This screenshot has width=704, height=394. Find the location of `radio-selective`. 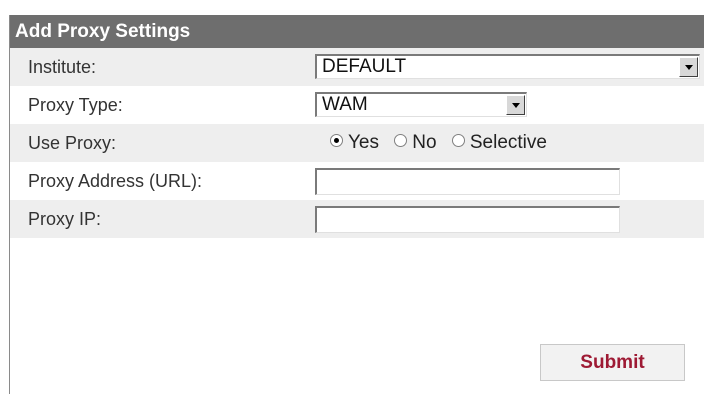

radio-selective is located at coordinates (458, 141).